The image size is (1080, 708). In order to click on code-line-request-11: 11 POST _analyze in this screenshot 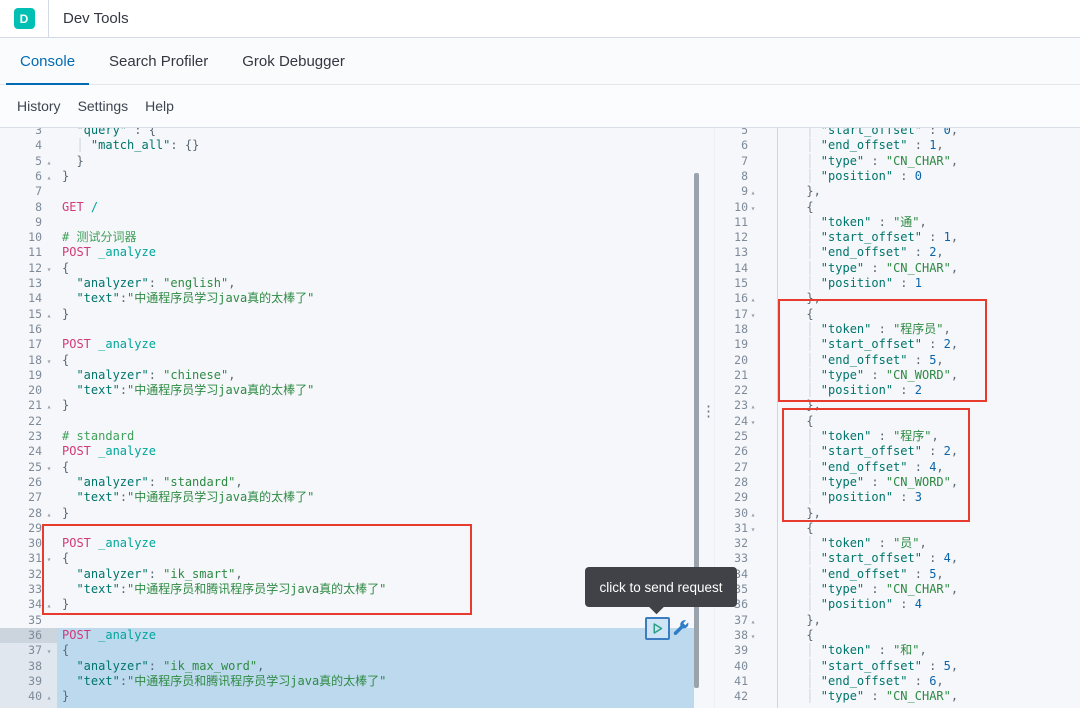, I will do `click(350, 252)`.